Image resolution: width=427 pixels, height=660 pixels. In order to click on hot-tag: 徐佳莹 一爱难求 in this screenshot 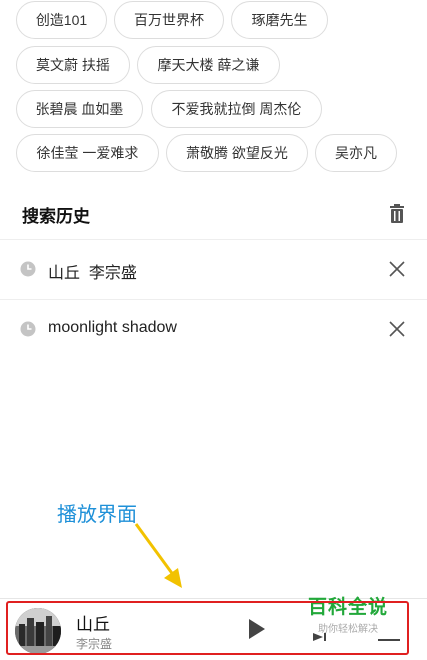, I will do `click(87, 153)`.